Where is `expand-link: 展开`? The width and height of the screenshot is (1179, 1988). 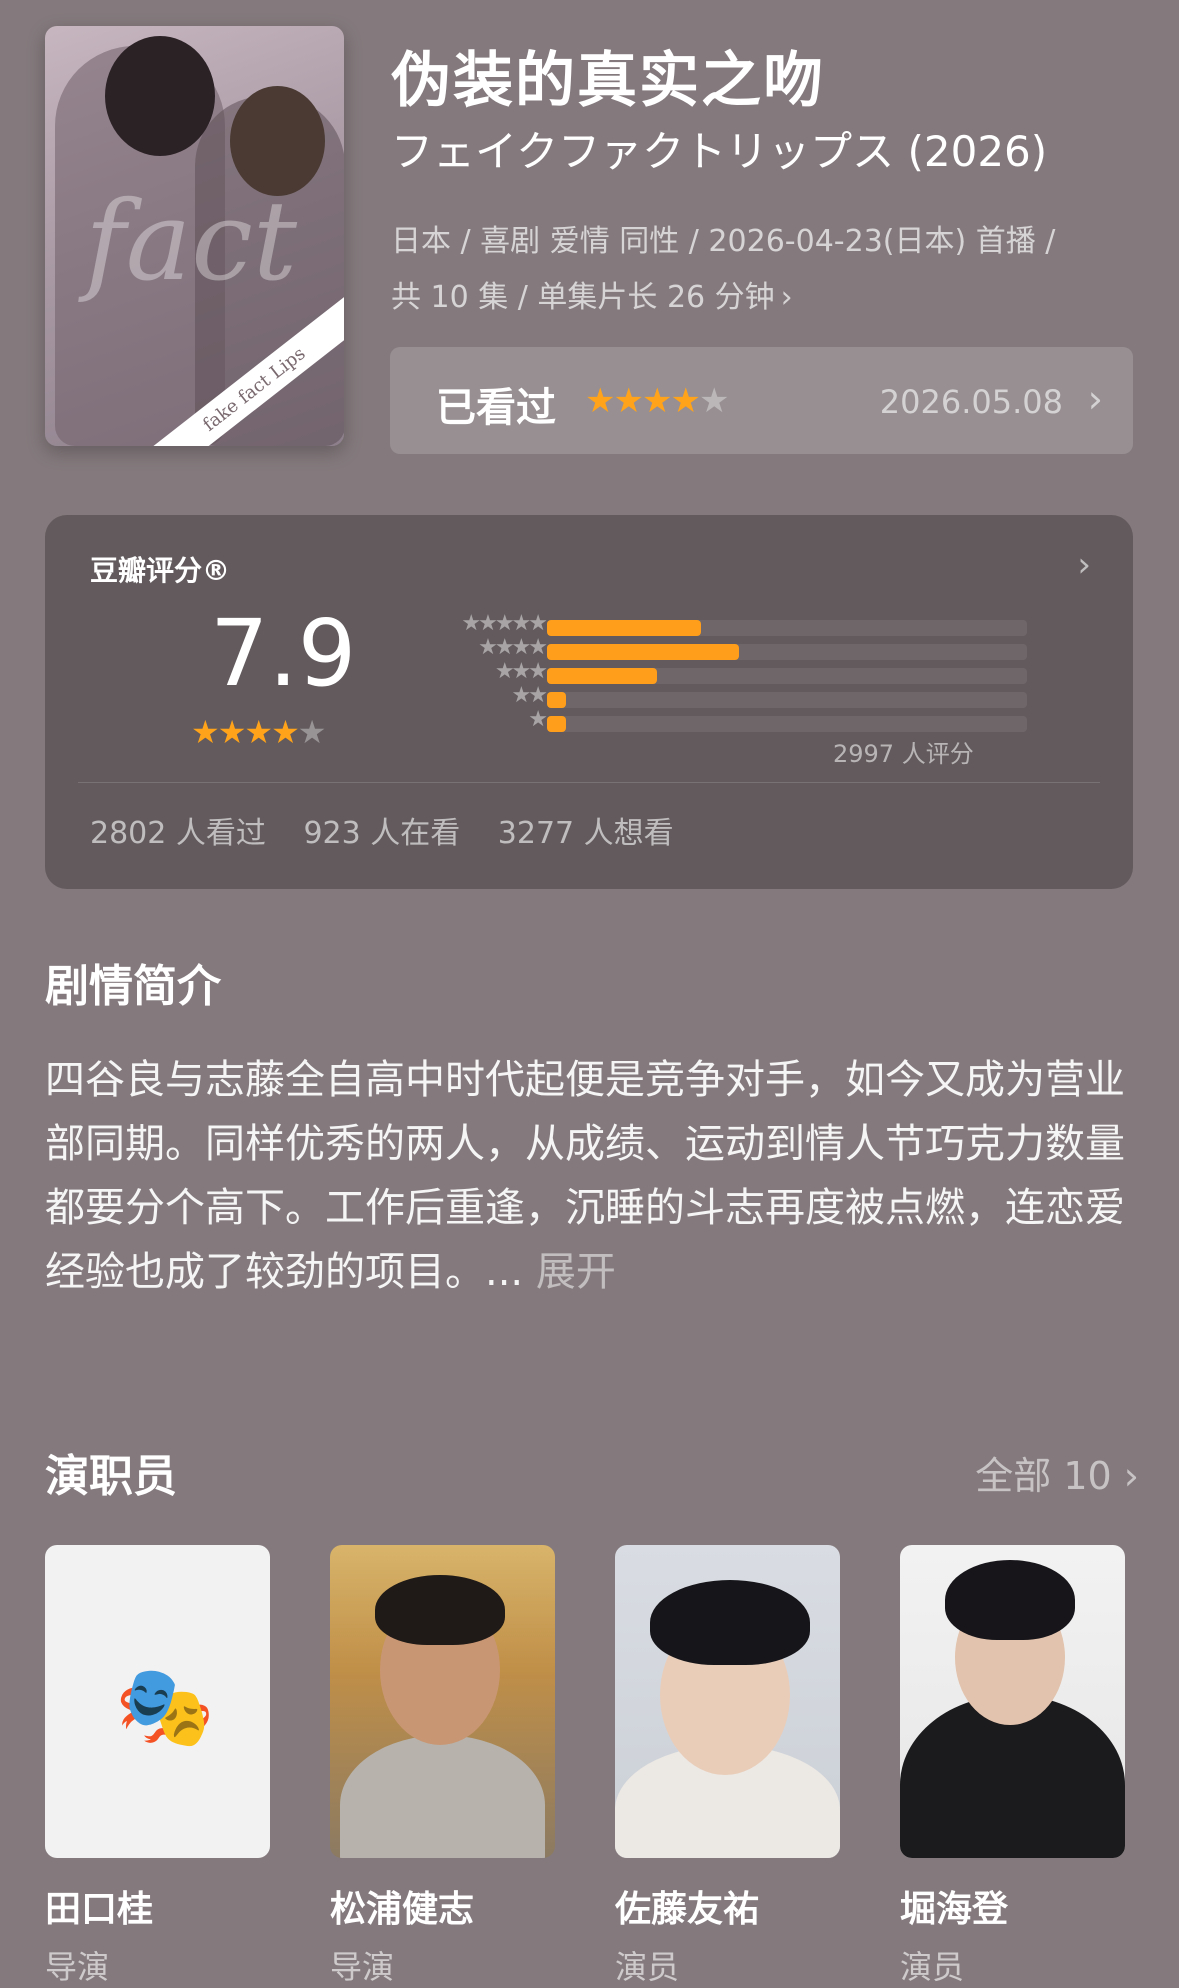
expand-link: 展开 is located at coordinates (576, 1272).